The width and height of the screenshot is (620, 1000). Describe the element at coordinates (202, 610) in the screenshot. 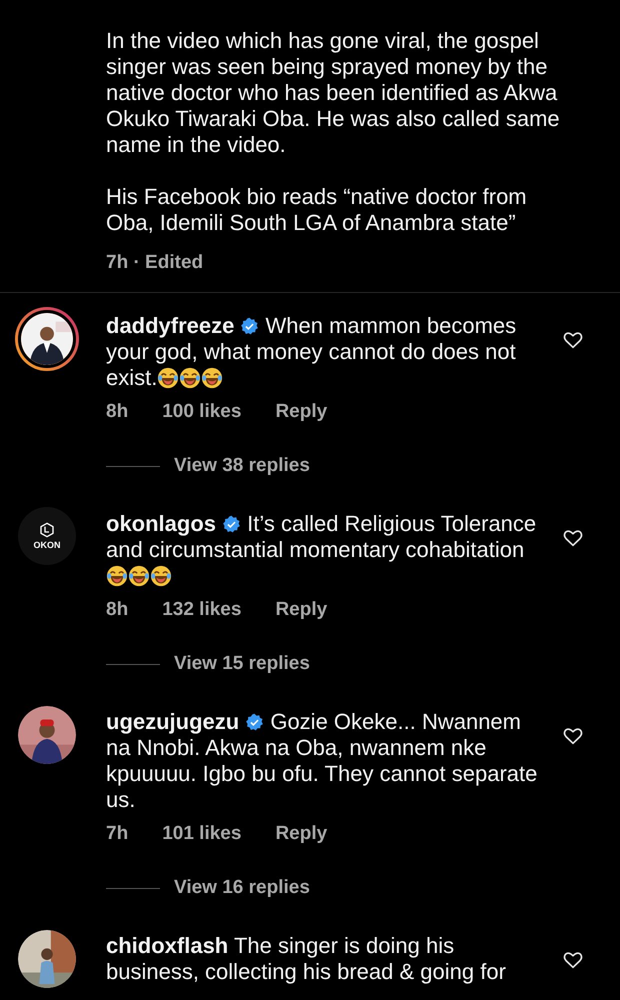

I see `likes-count: 132 likes` at that location.